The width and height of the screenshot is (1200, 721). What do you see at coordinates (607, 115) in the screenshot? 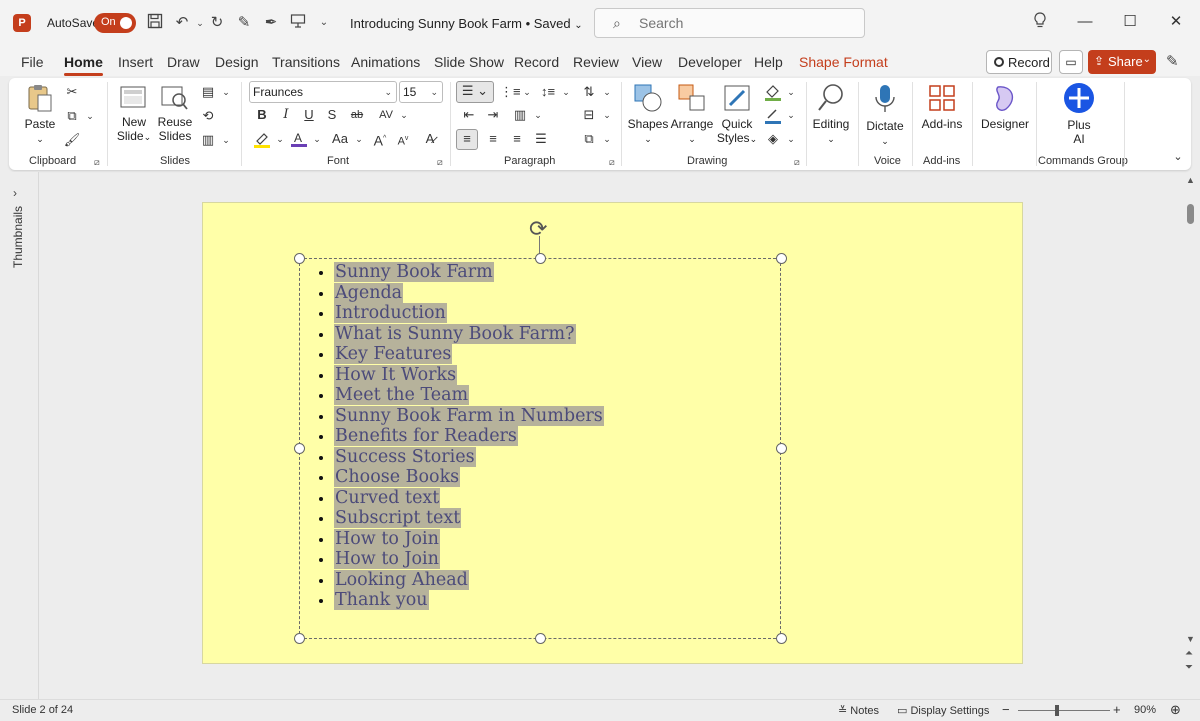
I see `align-text-dropdown-icon: ⌄` at bounding box center [607, 115].